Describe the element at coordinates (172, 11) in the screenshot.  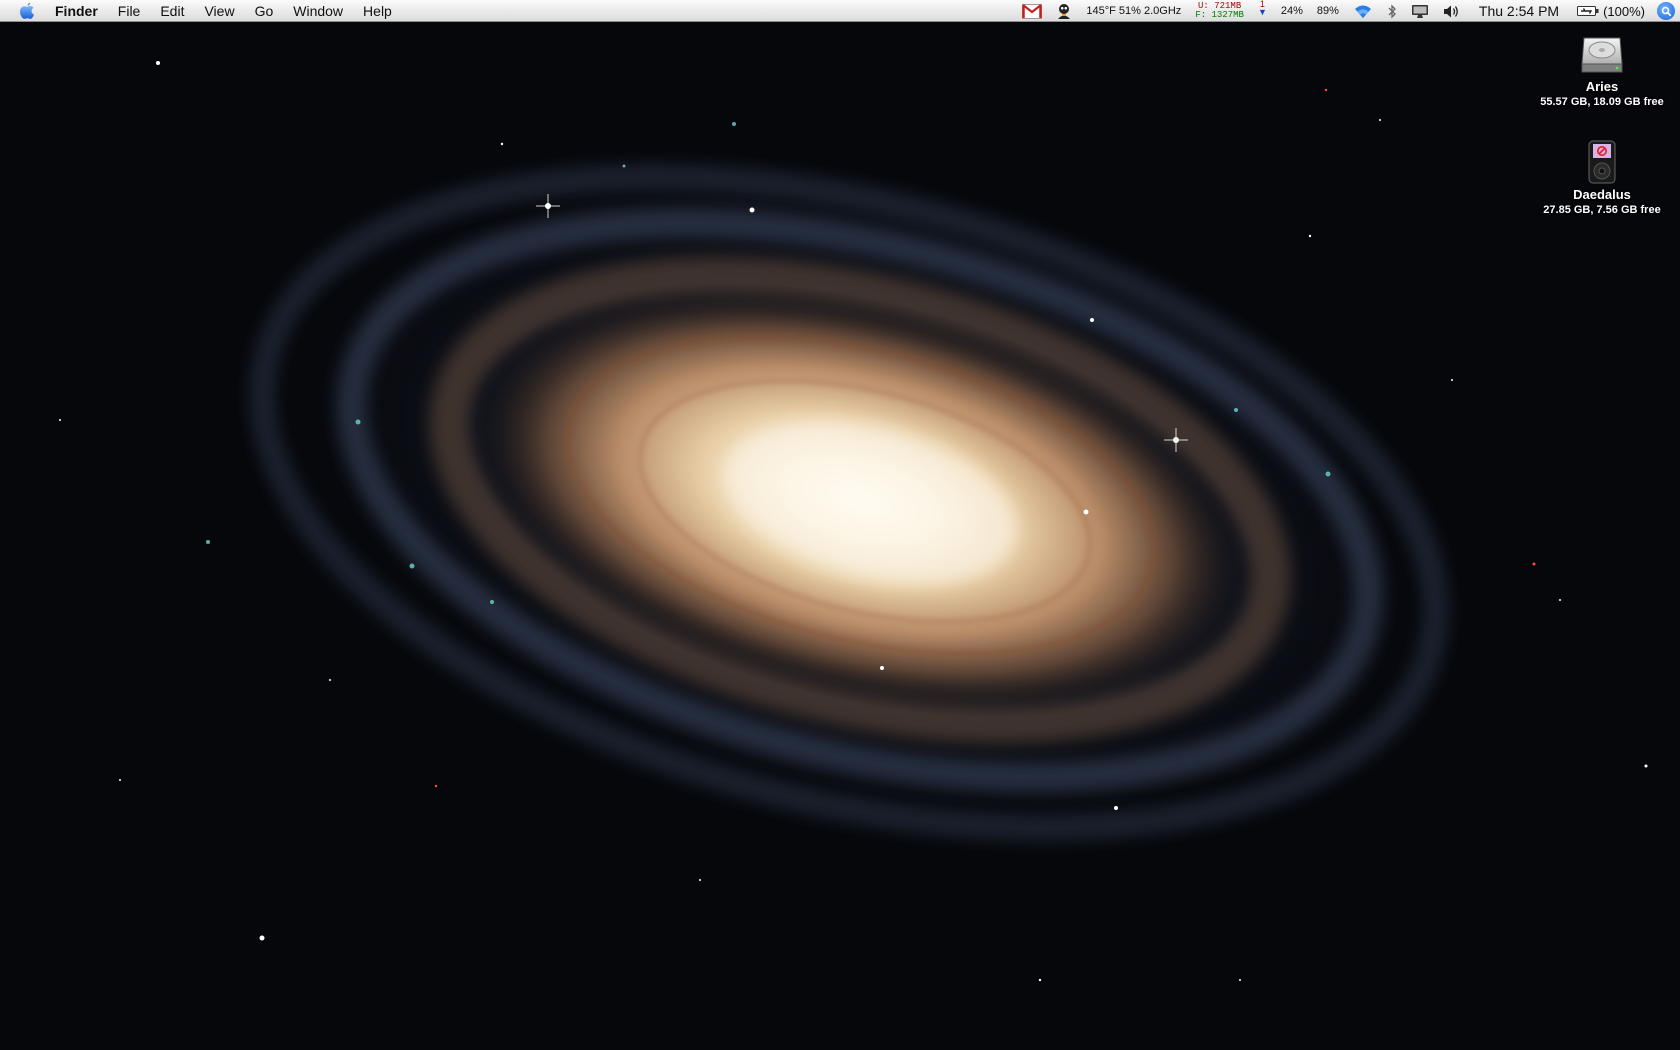
I see `menu-edit: Edit` at that location.